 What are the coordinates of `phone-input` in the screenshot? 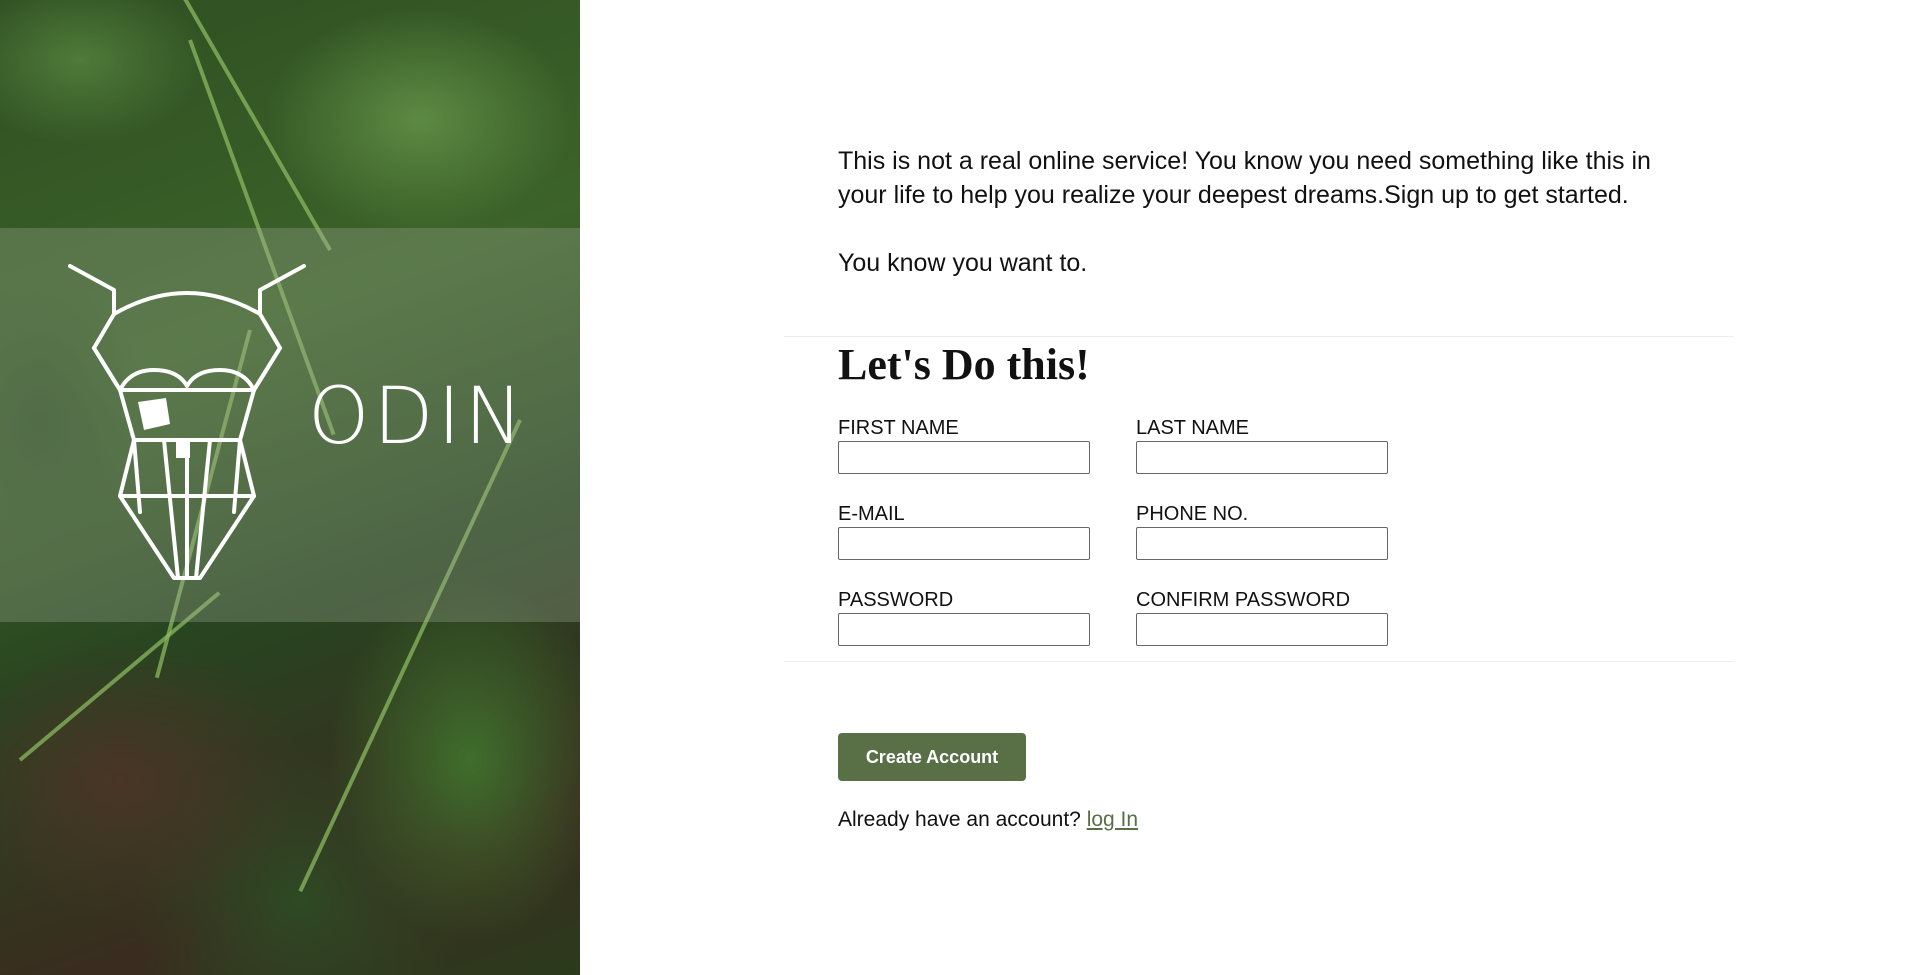 It's located at (1262, 543).